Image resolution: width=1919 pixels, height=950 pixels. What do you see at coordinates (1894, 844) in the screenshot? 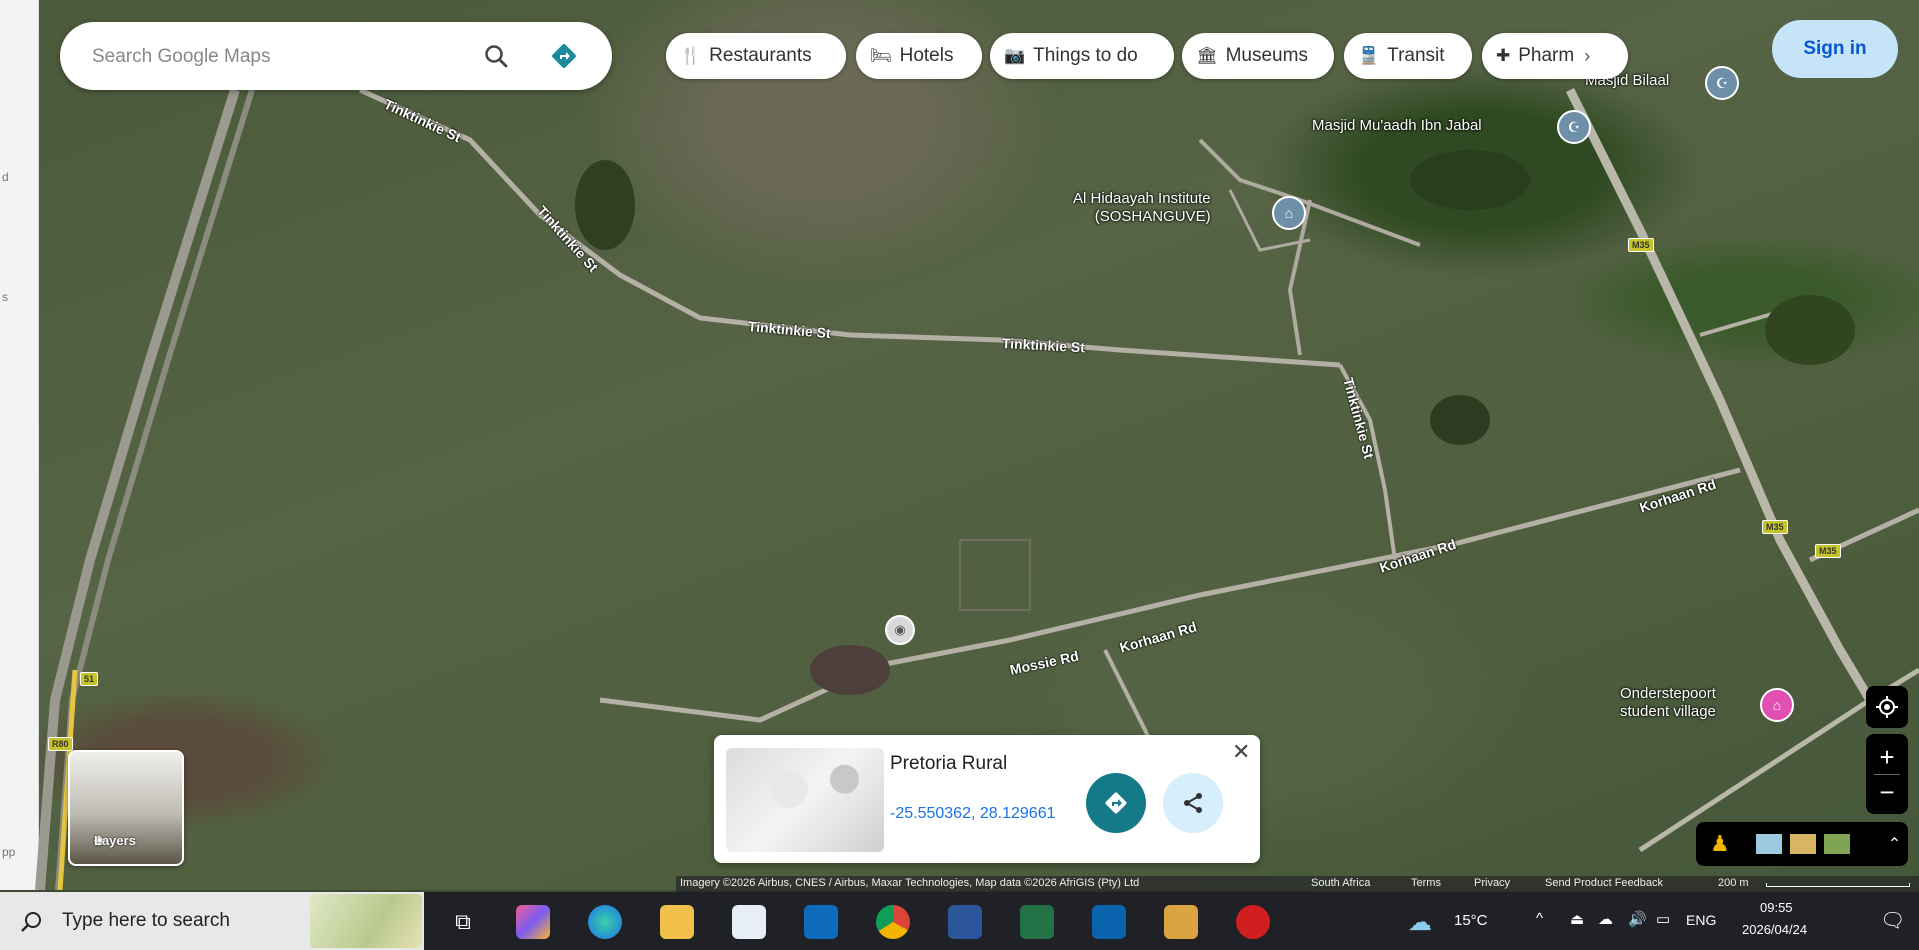
I see `chevron-up-icon: ⌃` at bounding box center [1894, 844].